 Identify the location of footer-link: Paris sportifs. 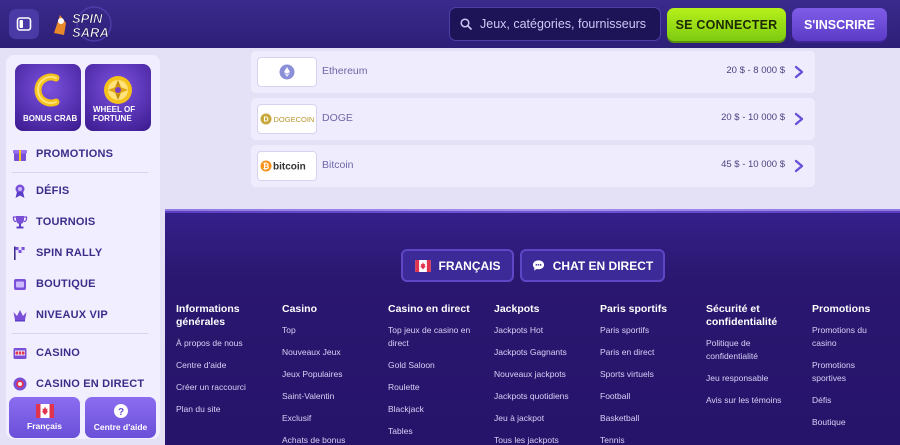
(650, 330).